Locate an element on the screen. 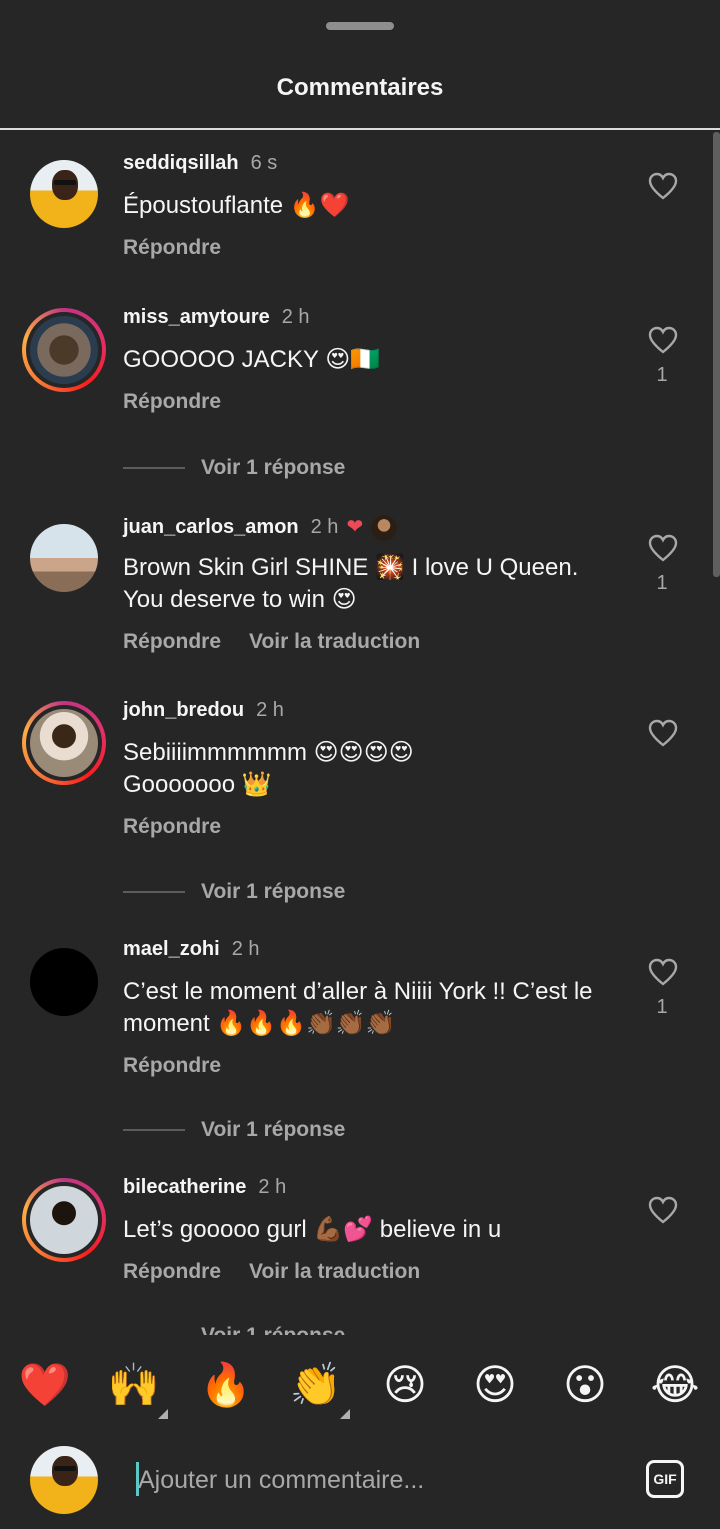 The height and width of the screenshot is (1529, 720). comment-header: juan_carlos_amon 2 h ❤ is located at coordinates (260, 527).